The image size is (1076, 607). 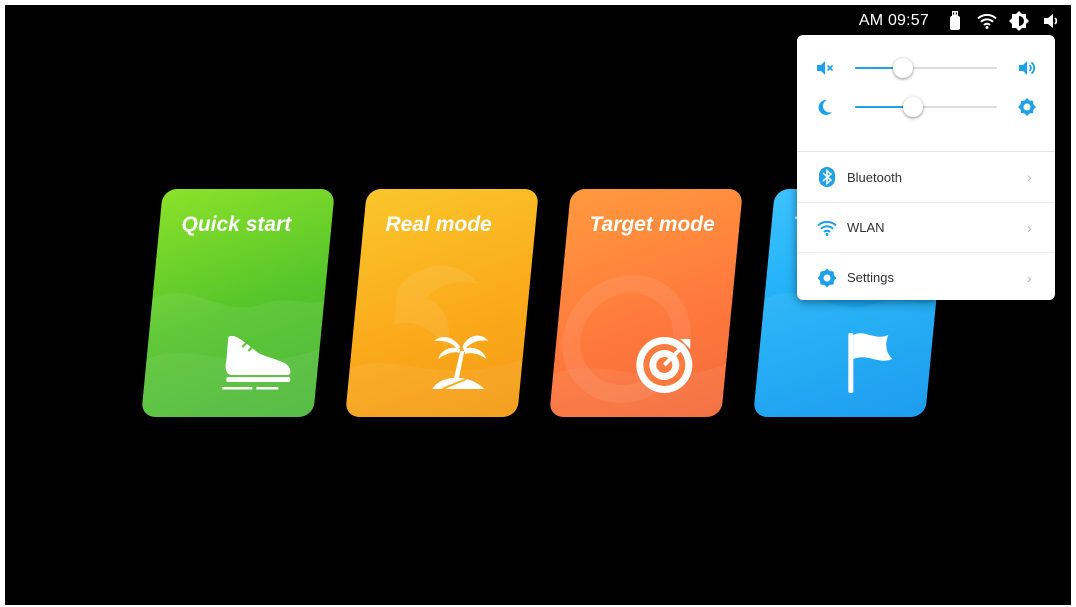 I want to click on card-title: Real mode, so click(x=438, y=224).